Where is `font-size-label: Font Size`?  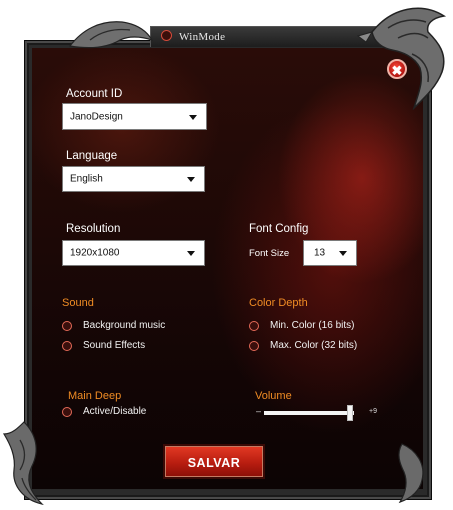
font-size-label: Font Size is located at coordinates (269, 253).